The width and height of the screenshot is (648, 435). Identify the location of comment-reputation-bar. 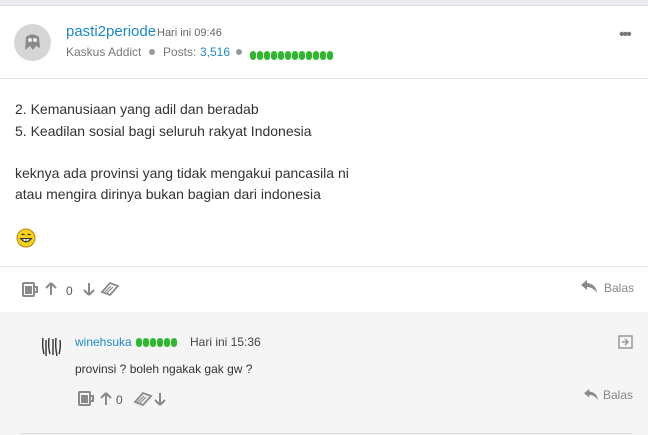
(156, 343).